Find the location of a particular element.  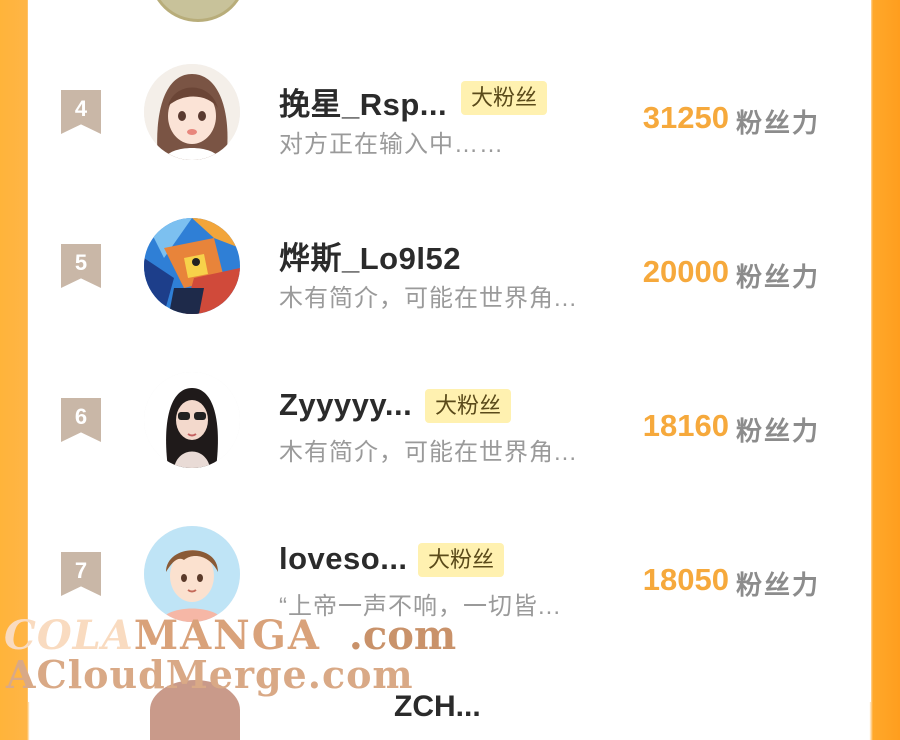

fan-power-score: 20000 is located at coordinates (685, 271).